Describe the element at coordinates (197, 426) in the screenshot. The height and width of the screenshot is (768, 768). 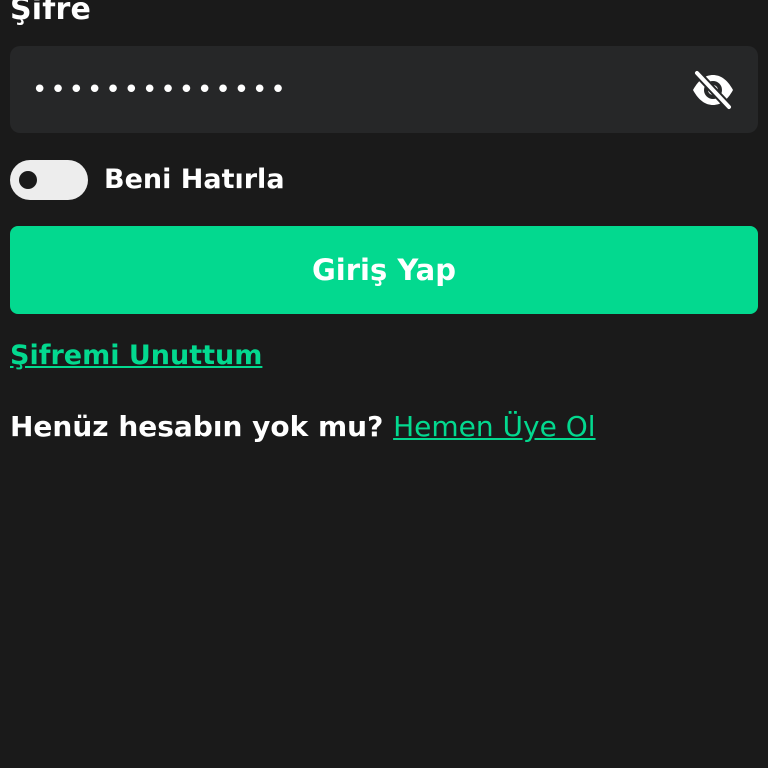
I see `signup-prompt-text: Henüz hesabın yok mu?` at that location.